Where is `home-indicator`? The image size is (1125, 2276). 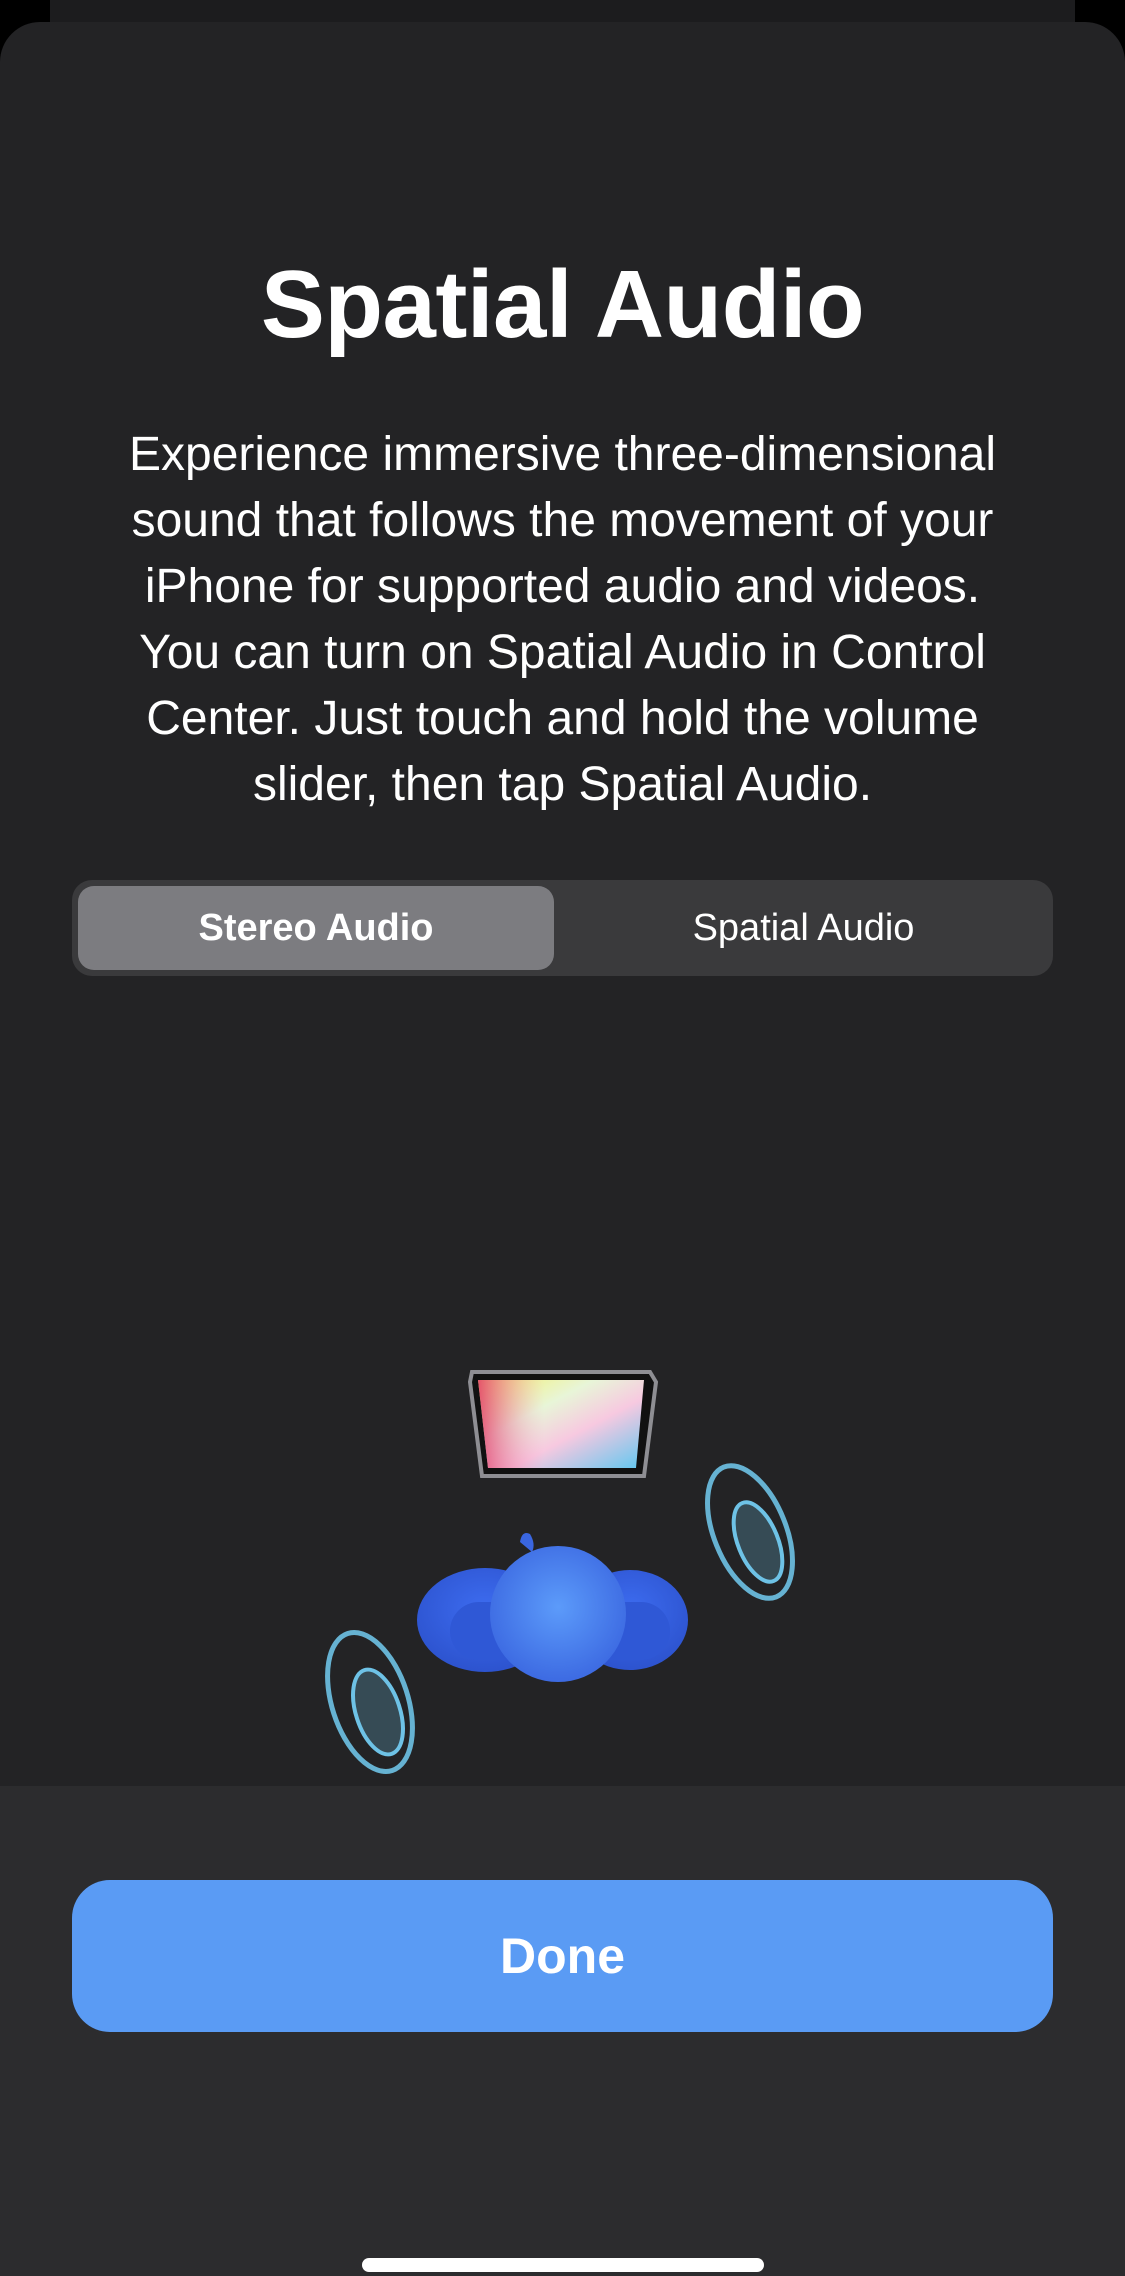 home-indicator is located at coordinates (563, 2265).